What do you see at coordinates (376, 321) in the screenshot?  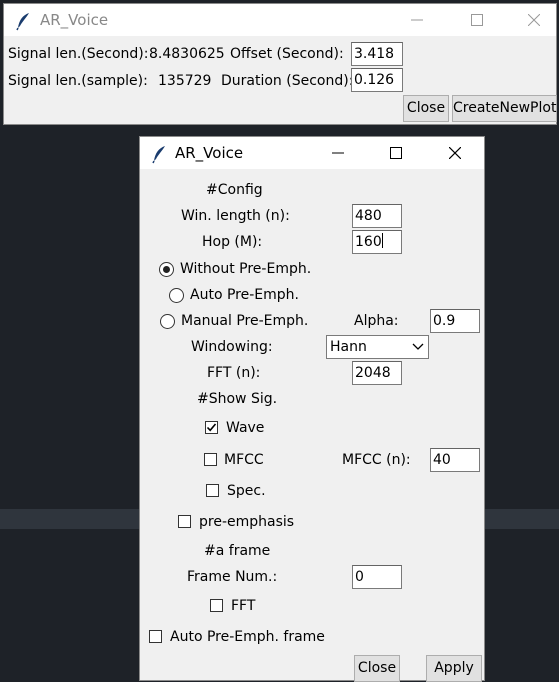 I see `alpha-label: Alpha:` at bounding box center [376, 321].